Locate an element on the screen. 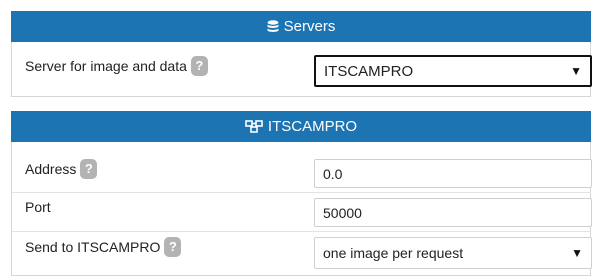 This screenshot has height=276, width=592. port-input: 50000 is located at coordinates (453, 212).